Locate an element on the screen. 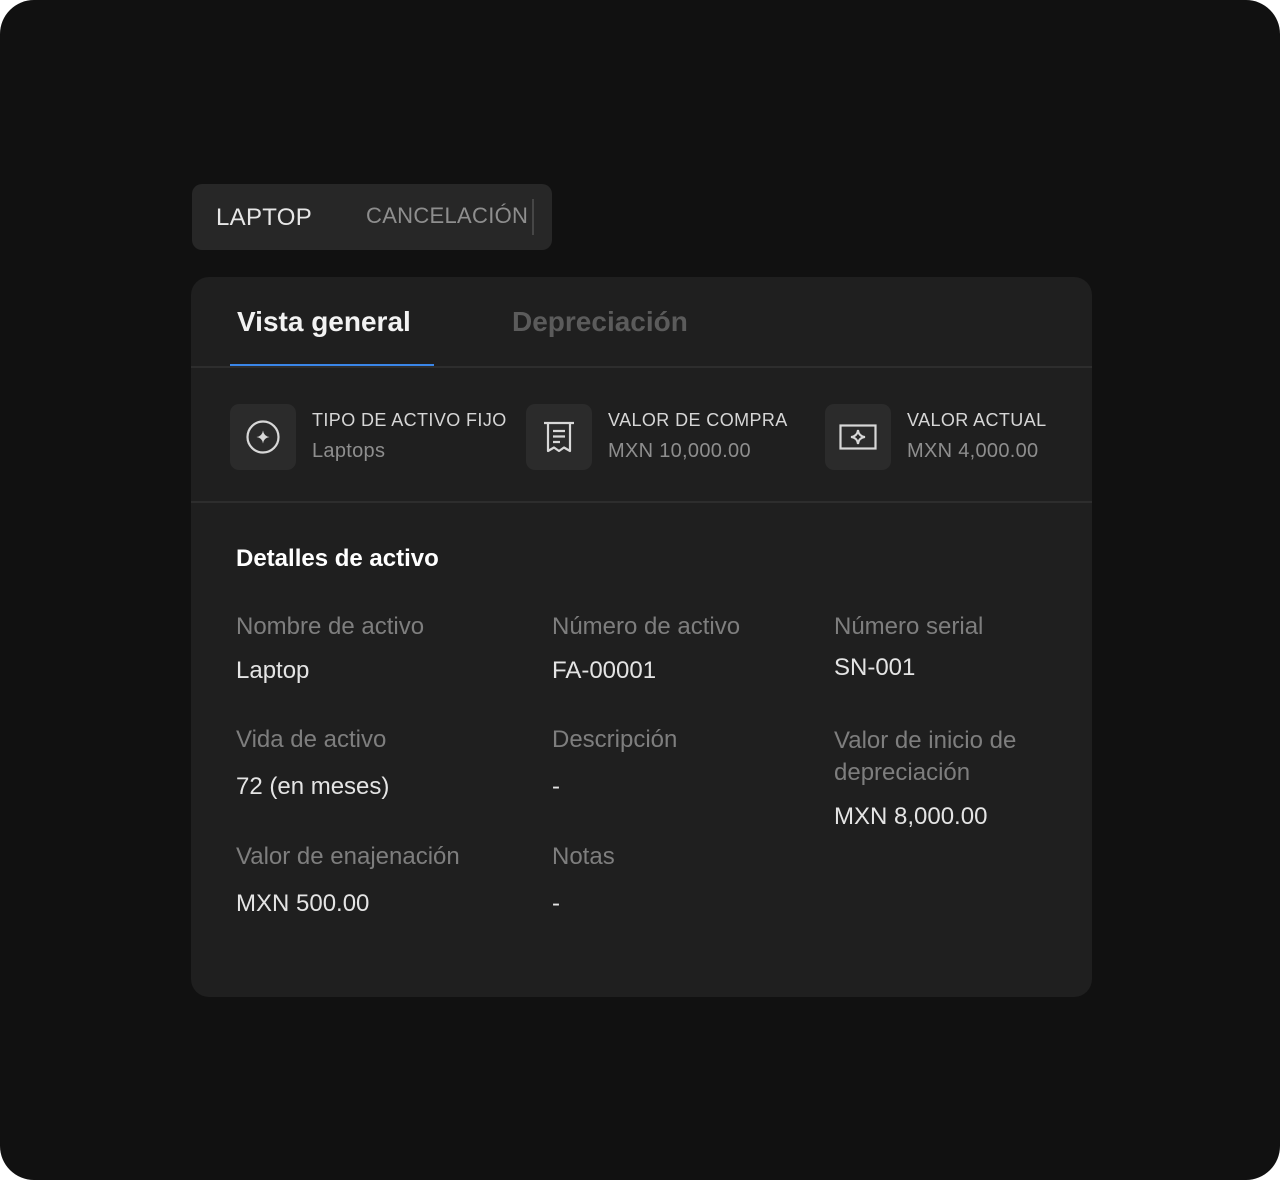 Image resolution: width=1280 pixels, height=1180 pixels. field-value: Laptop is located at coordinates (273, 670).